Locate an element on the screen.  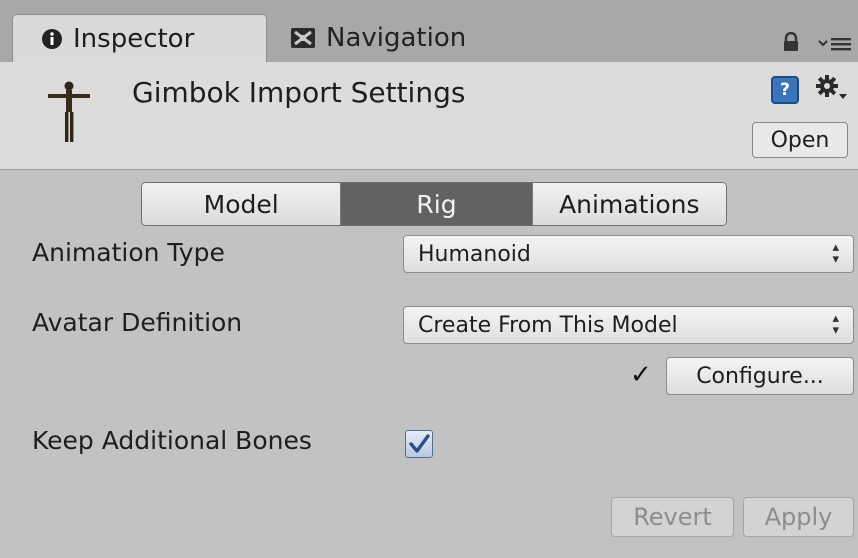
revert-button: Revert is located at coordinates (672, 517).